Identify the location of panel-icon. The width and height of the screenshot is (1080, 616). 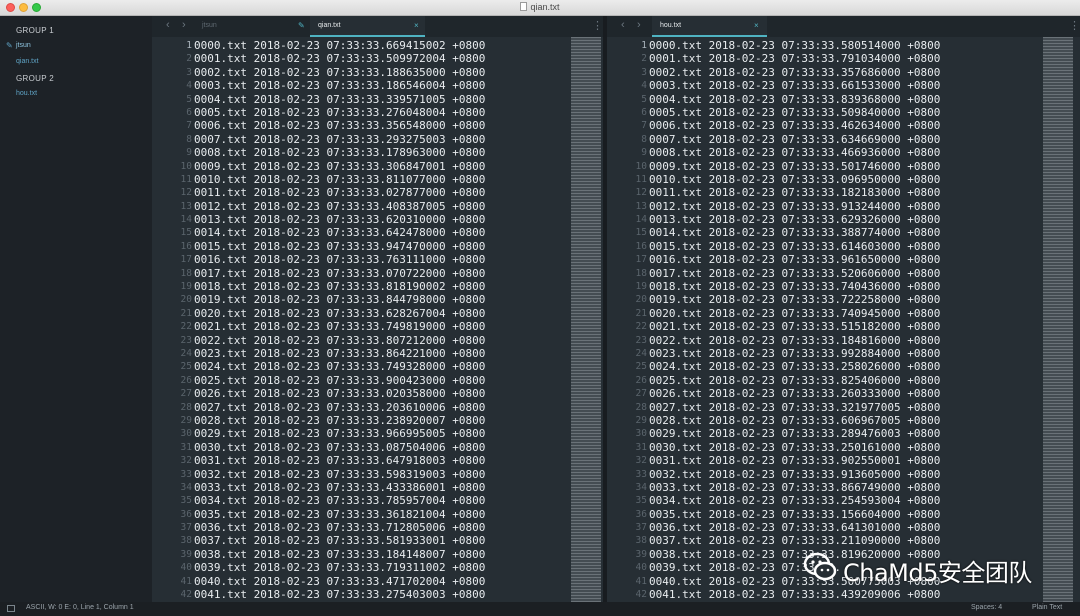
(11, 608).